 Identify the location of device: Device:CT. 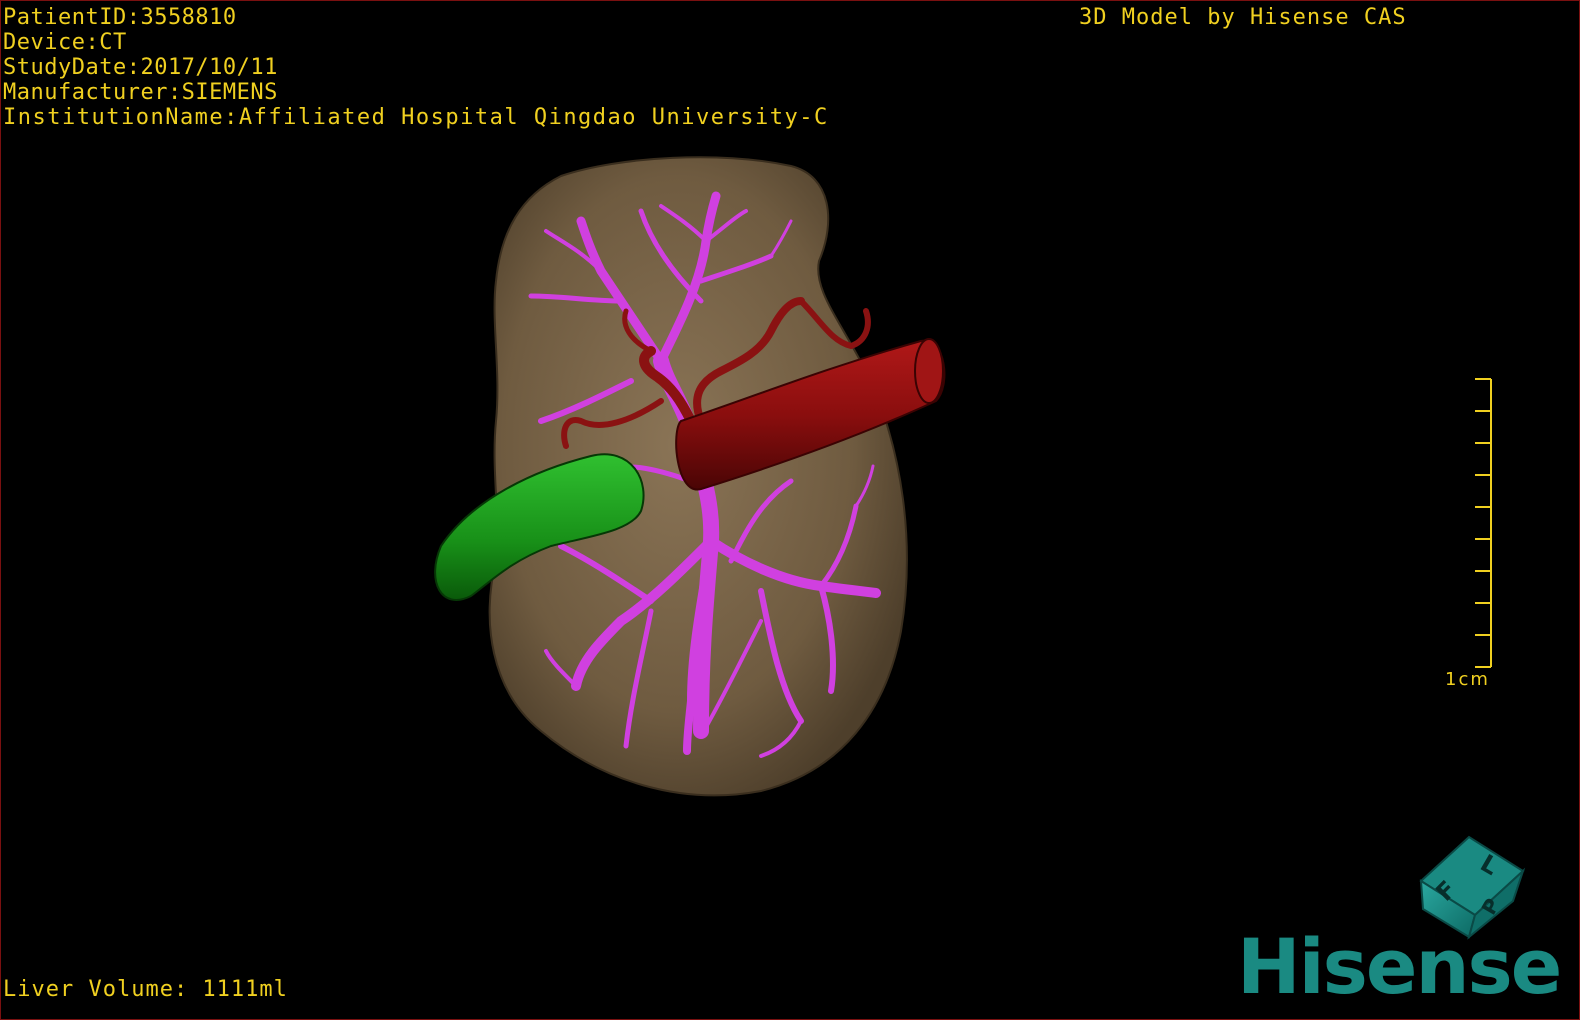
(65, 42).